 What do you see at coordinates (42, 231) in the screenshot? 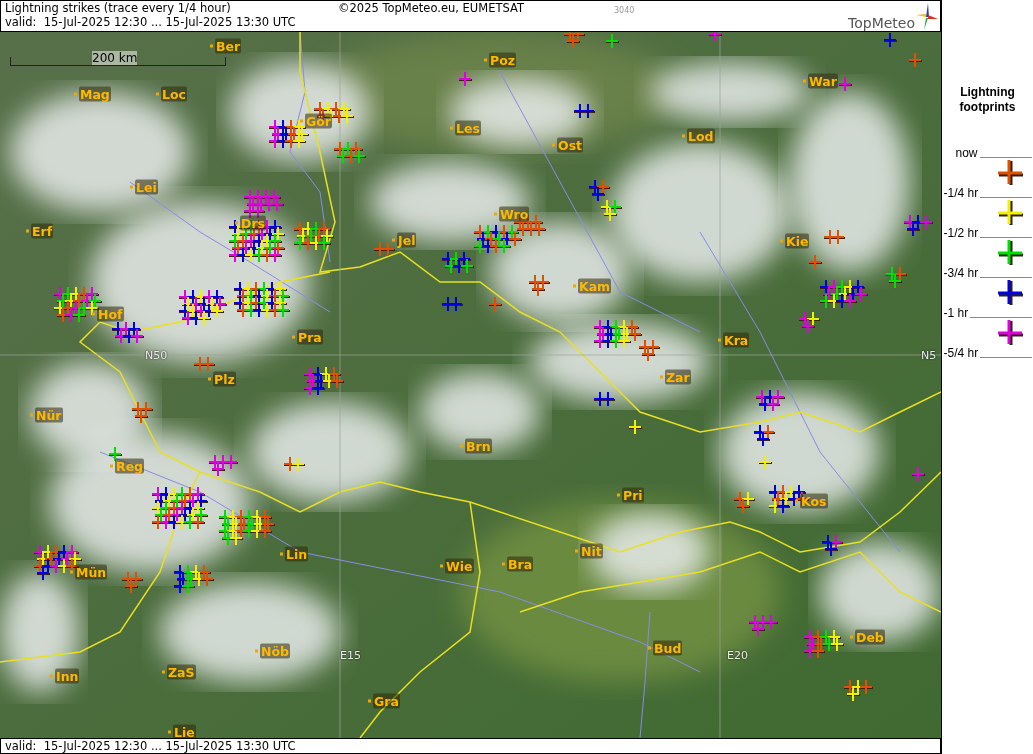
I see `city-label: Erf` at bounding box center [42, 231].